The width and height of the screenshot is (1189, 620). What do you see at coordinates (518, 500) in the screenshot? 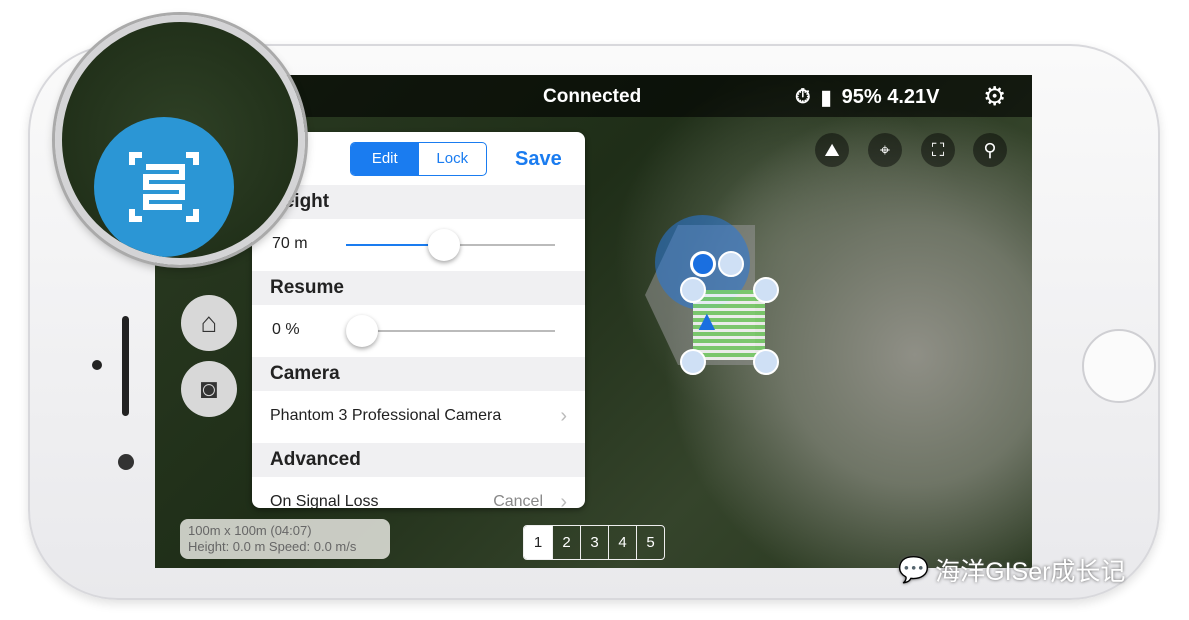
I see `signal-loss-value: Cancel` at bounding box center [518, 500].